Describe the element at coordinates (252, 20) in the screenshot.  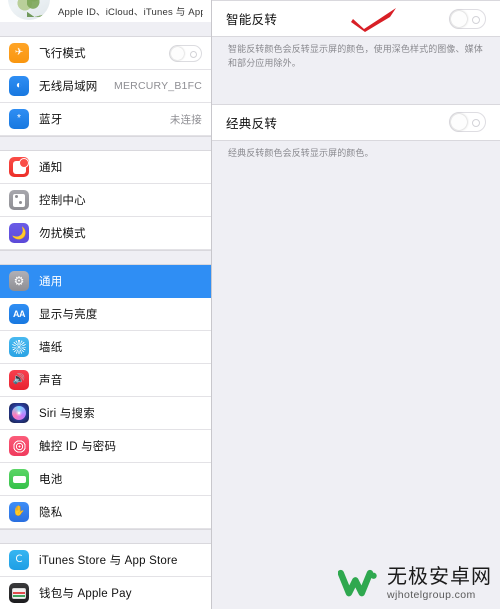
I see `smart-invert-label: 智能反转` at that location.